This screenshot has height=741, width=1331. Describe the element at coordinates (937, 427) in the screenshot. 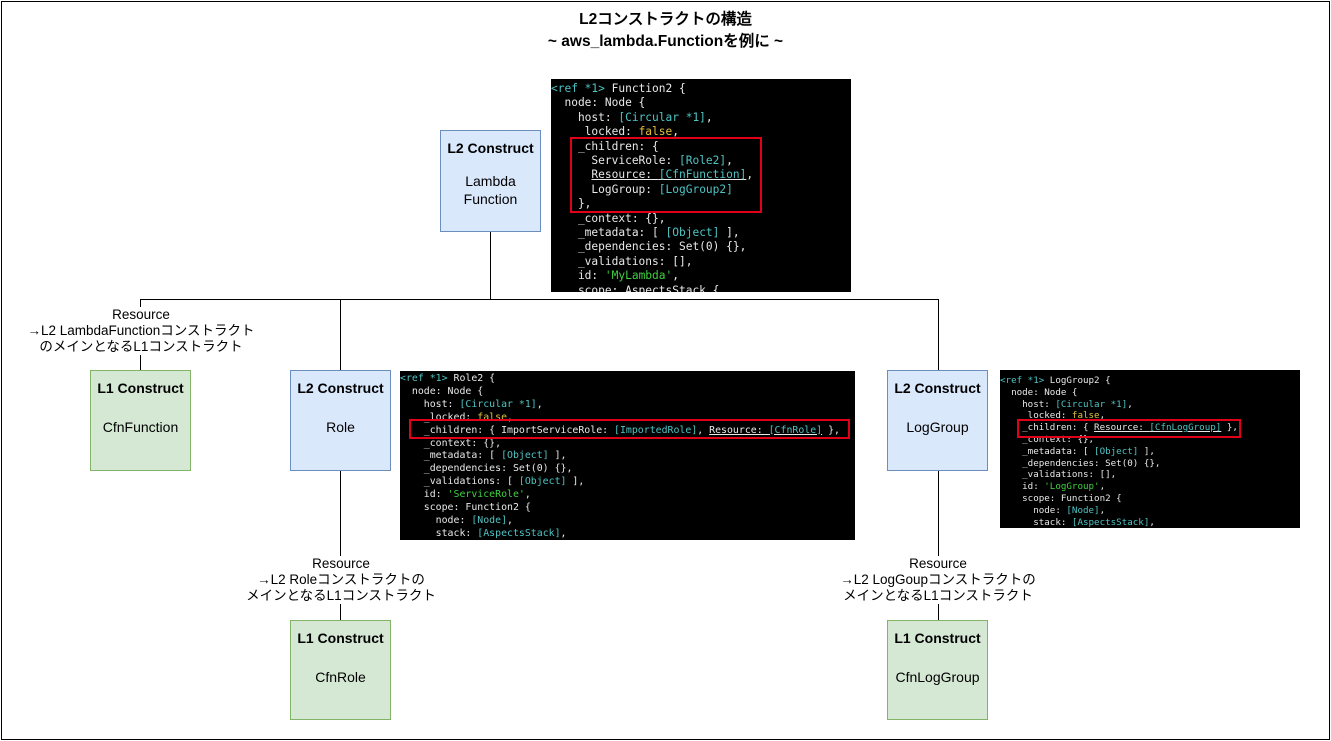

I see `node-name: LogGroup` at that location.